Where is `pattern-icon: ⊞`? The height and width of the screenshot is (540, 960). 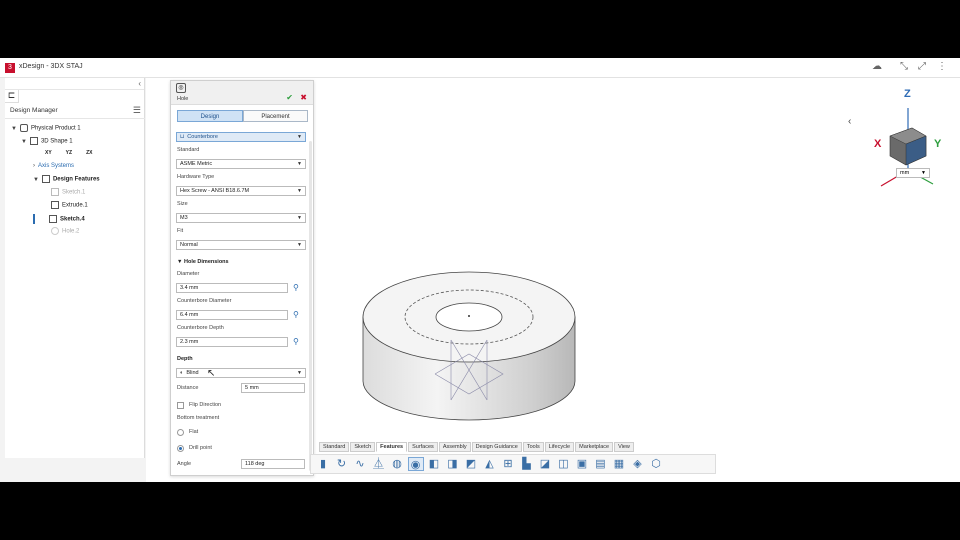 pattern-icon: ⊞ is located at coordinates (508, 464).